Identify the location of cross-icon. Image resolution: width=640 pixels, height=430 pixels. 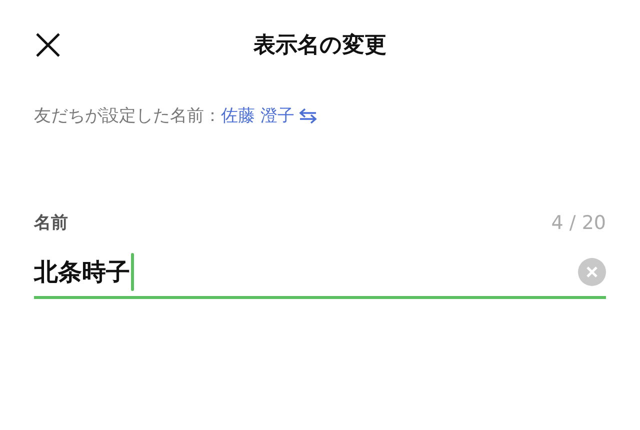
(592, 272).